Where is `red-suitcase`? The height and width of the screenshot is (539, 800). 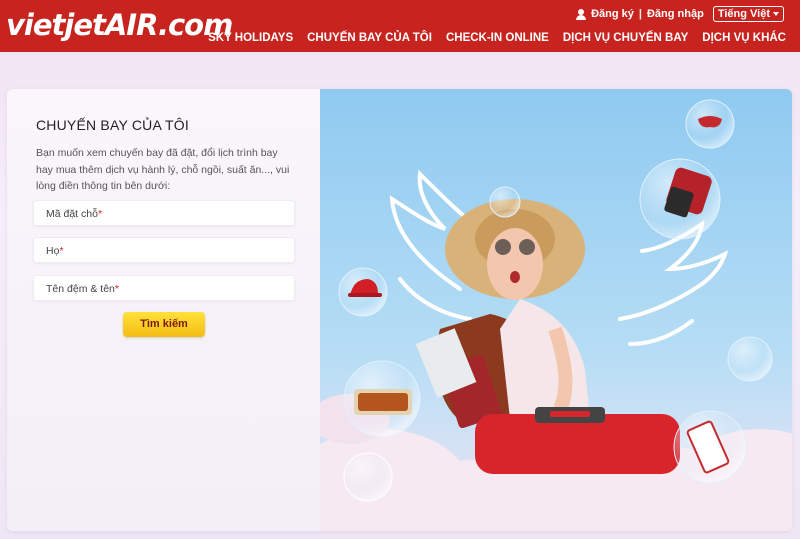 red-suitcase is located at coordinates (577, 440).